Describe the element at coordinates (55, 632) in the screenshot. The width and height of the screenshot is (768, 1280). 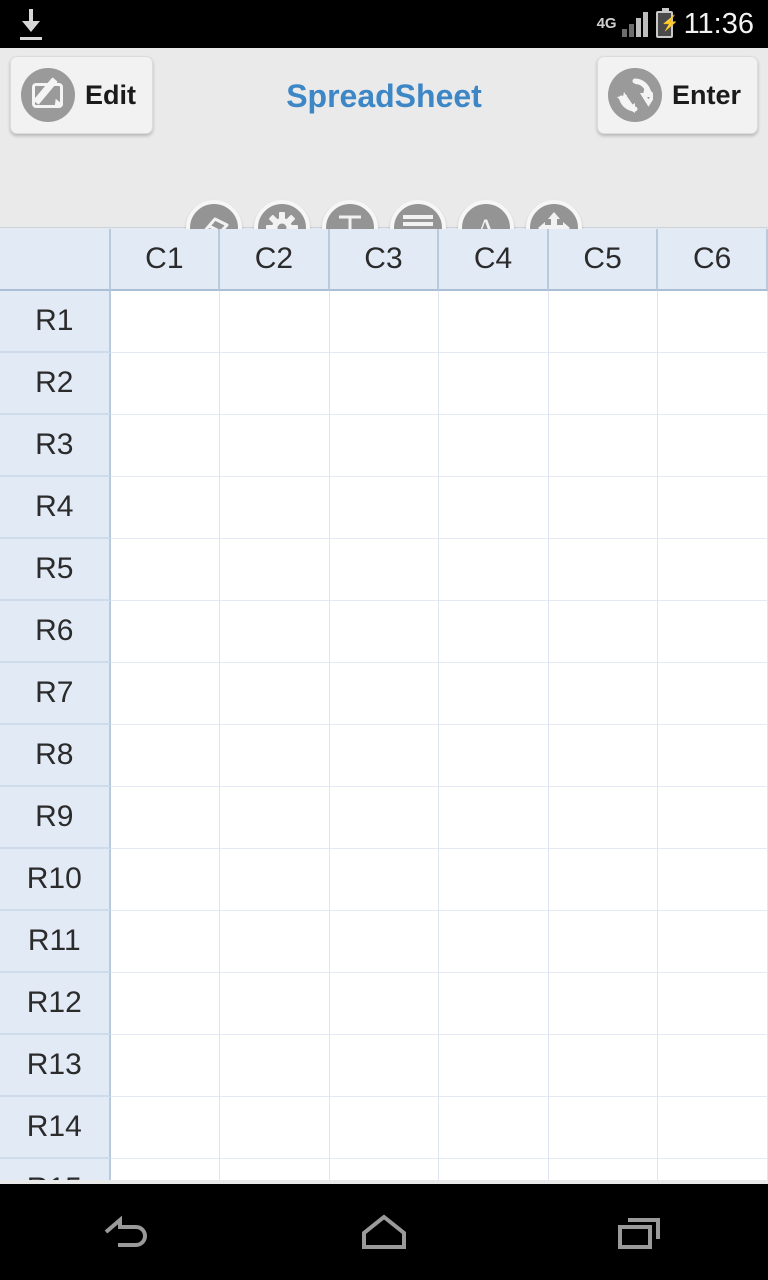
I see `row-header: R6` at that location.